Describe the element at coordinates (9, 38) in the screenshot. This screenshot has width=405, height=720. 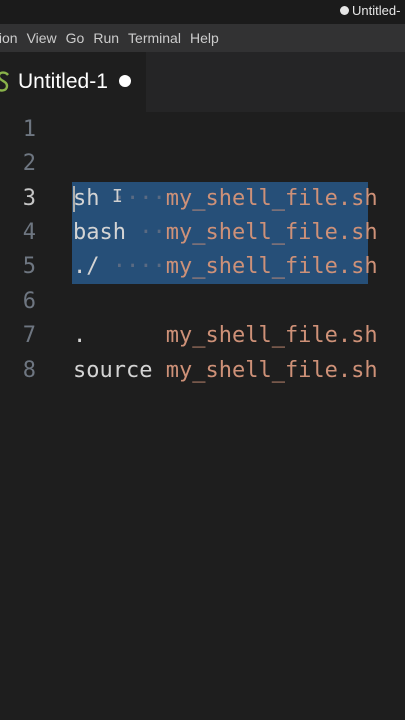
I see `menu-item-selection: tion` at that location.